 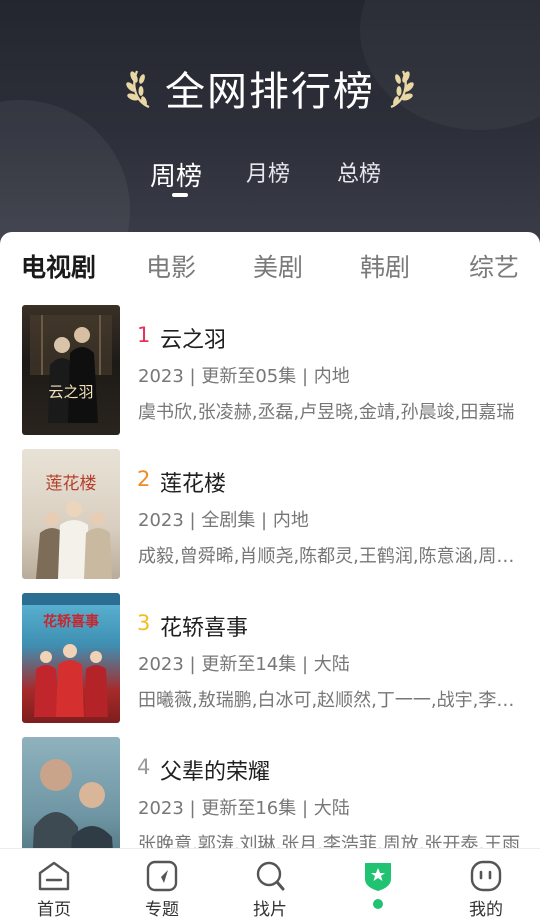 What do you see at coordinates (180, 195) in the screenshot?
I see `active-tab-indicator` at bounding box center [180, 195].